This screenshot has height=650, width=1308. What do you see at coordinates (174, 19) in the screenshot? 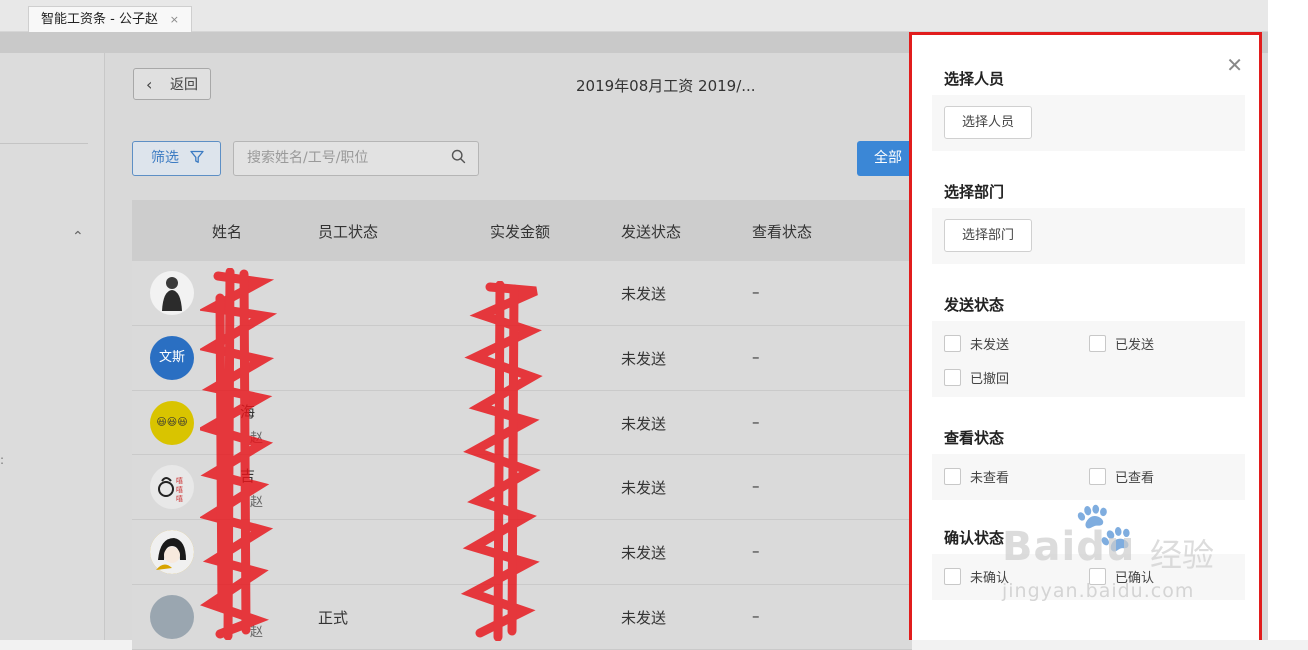
I see `tab-close-icon: ×` at bounding box center [174, 19].